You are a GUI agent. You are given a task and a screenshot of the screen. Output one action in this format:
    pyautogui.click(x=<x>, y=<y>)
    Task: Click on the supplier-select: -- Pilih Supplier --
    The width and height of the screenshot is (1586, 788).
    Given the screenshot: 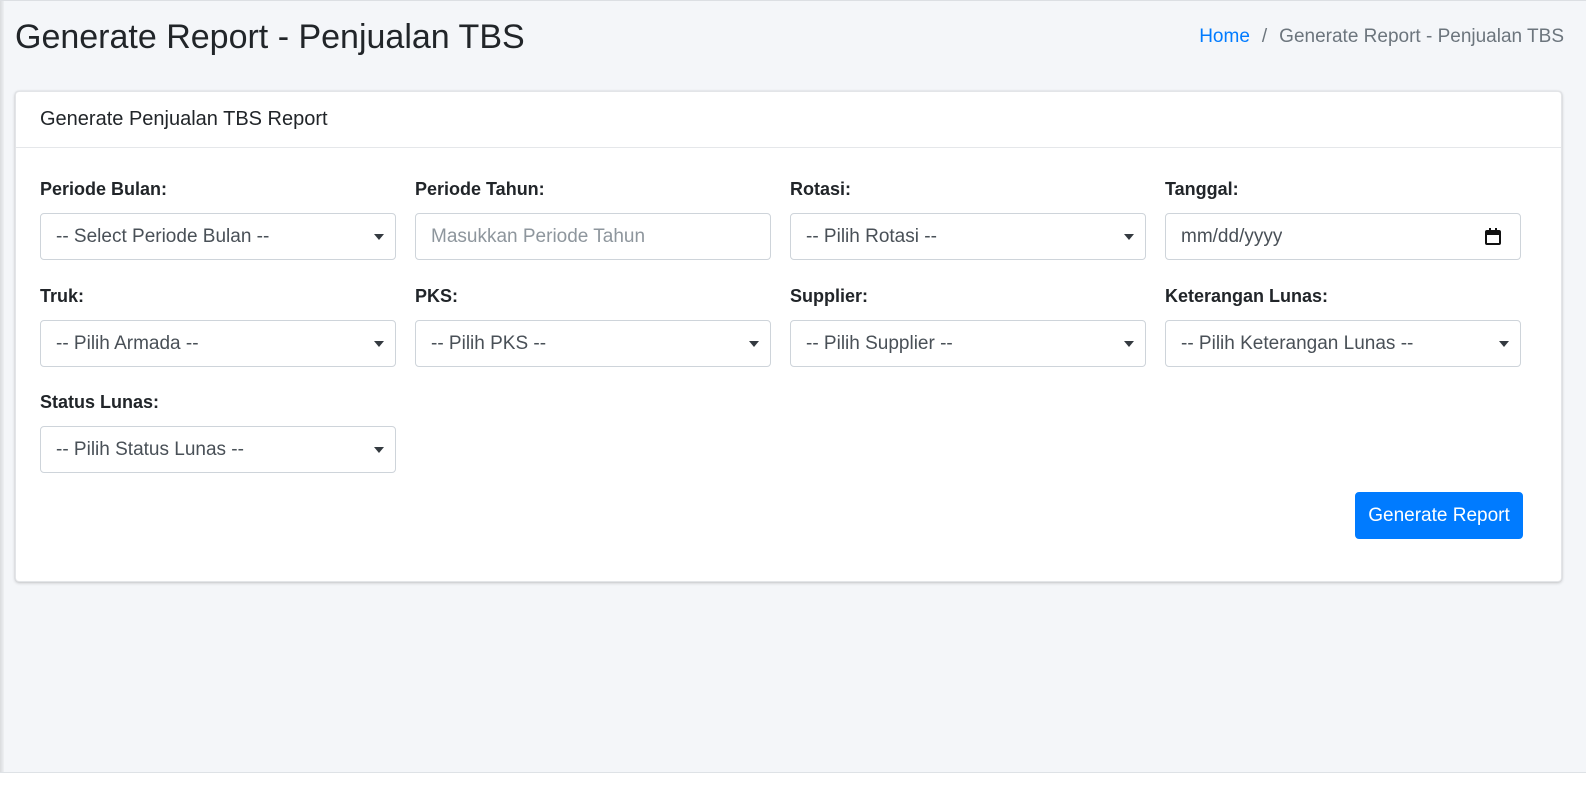 What is the action you would take?
    pyautogui.click(x=968, y=343)
    